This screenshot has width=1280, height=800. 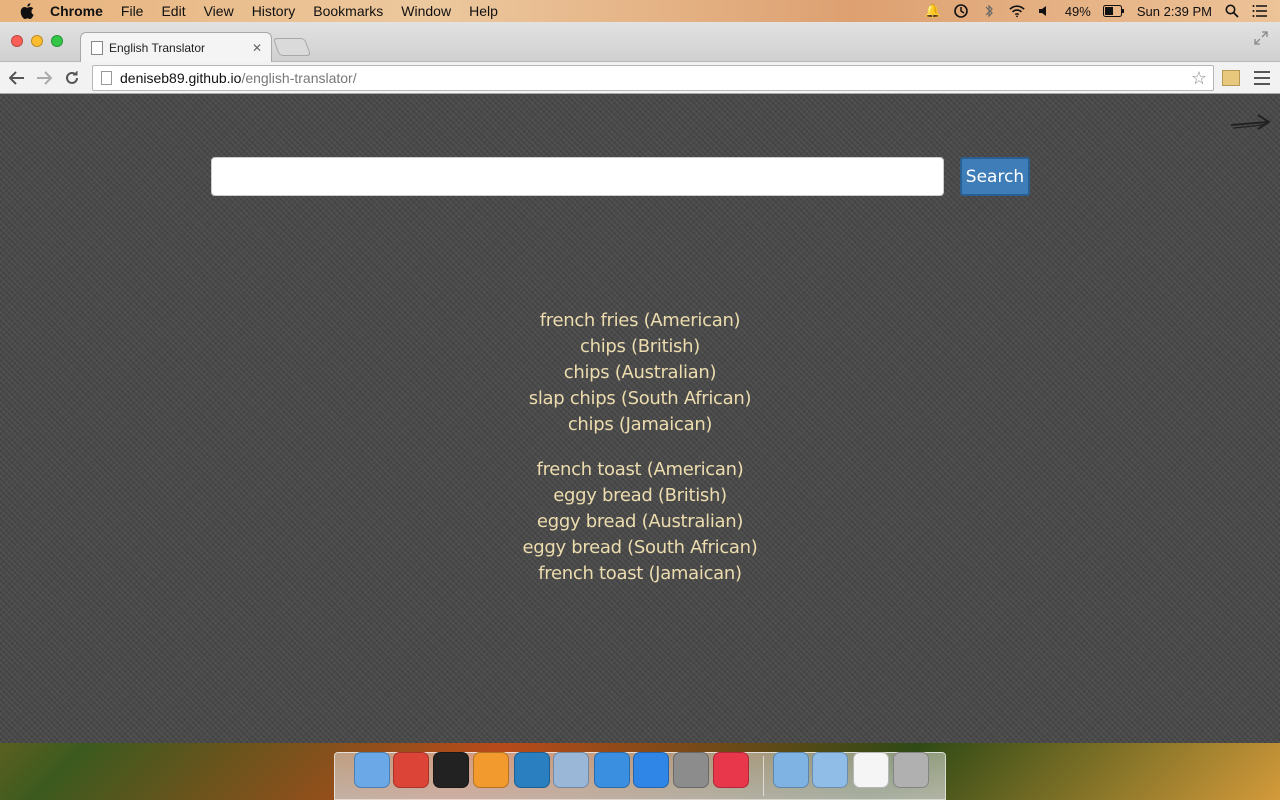 What do you see at coordinates (1231, 78) in the screenshot?
I see `extension-icon` at bounding box center [1231, 78].